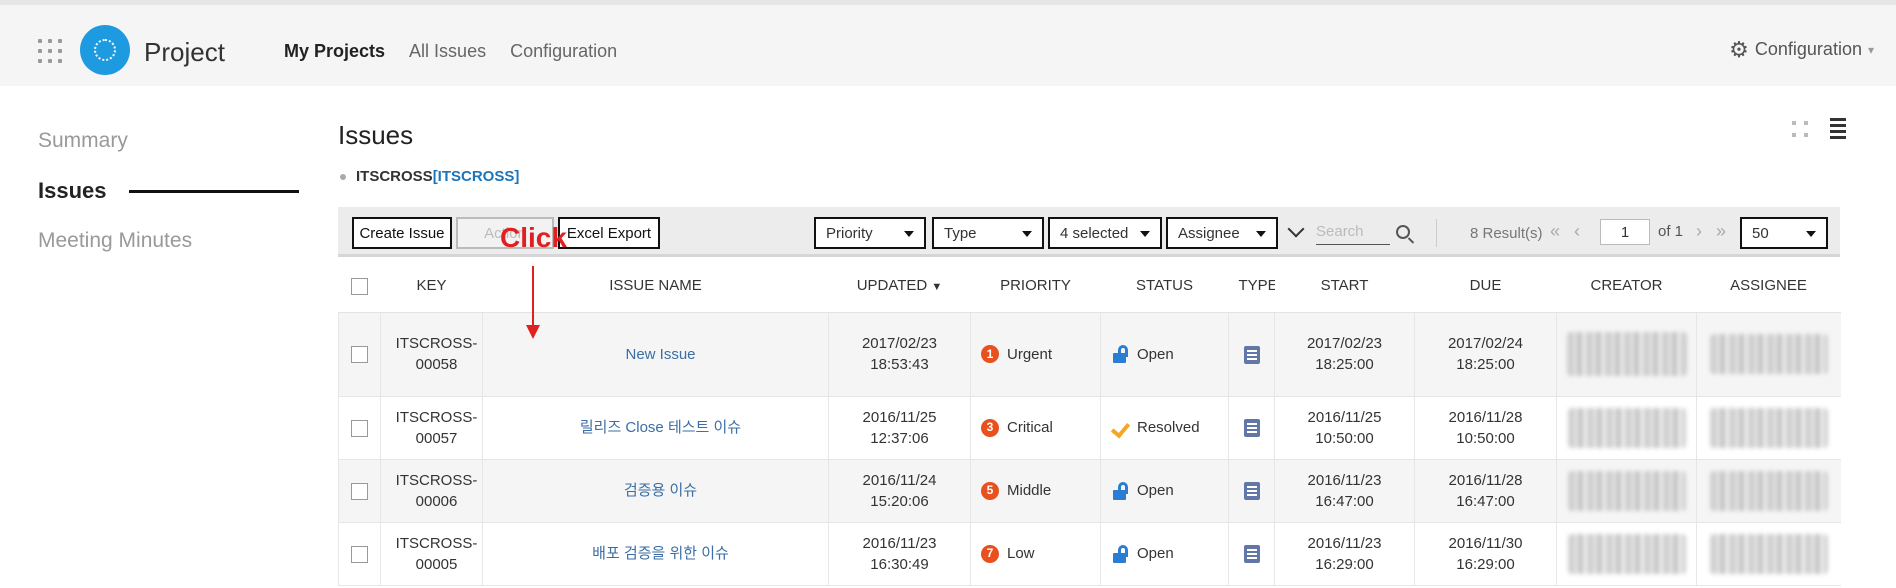 The width and height of the screenshot is (1896, 588). What do you see at coordinates (436, 438) in the screenshot?
I see `issue-key-number: 00057` at bounding box center [436, 438].